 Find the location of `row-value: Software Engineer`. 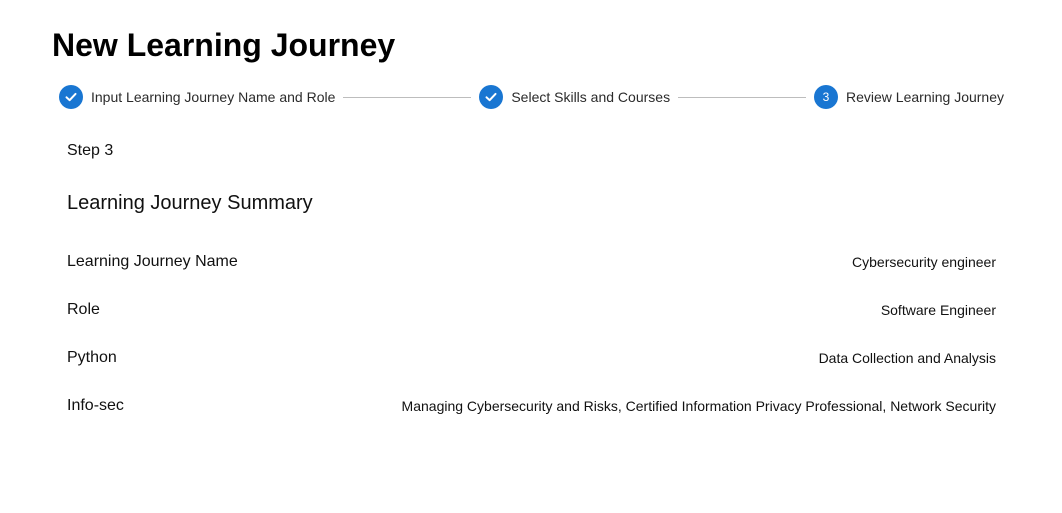

row-value: Software Engineer is located at coordinates (938, 310).